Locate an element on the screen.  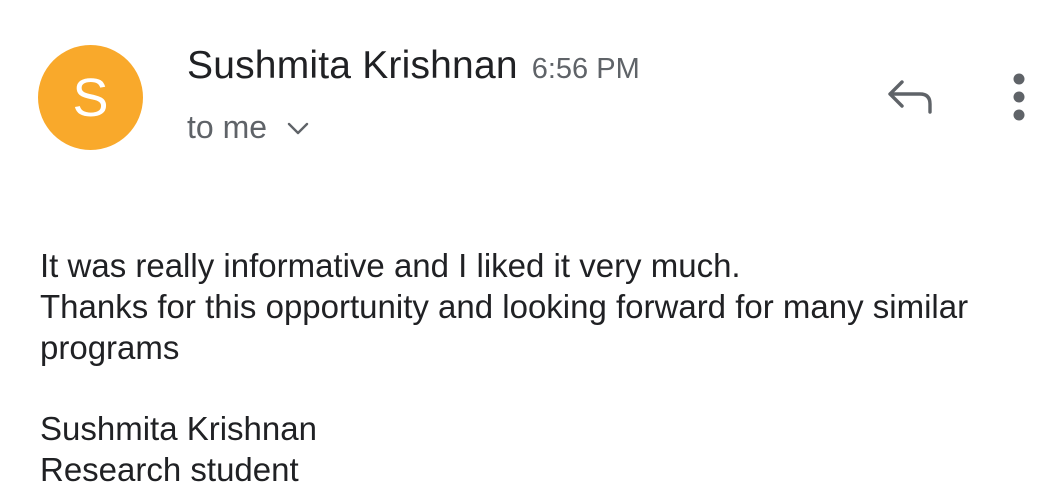
recipient-label: to me is located at coordinates (227, 127).